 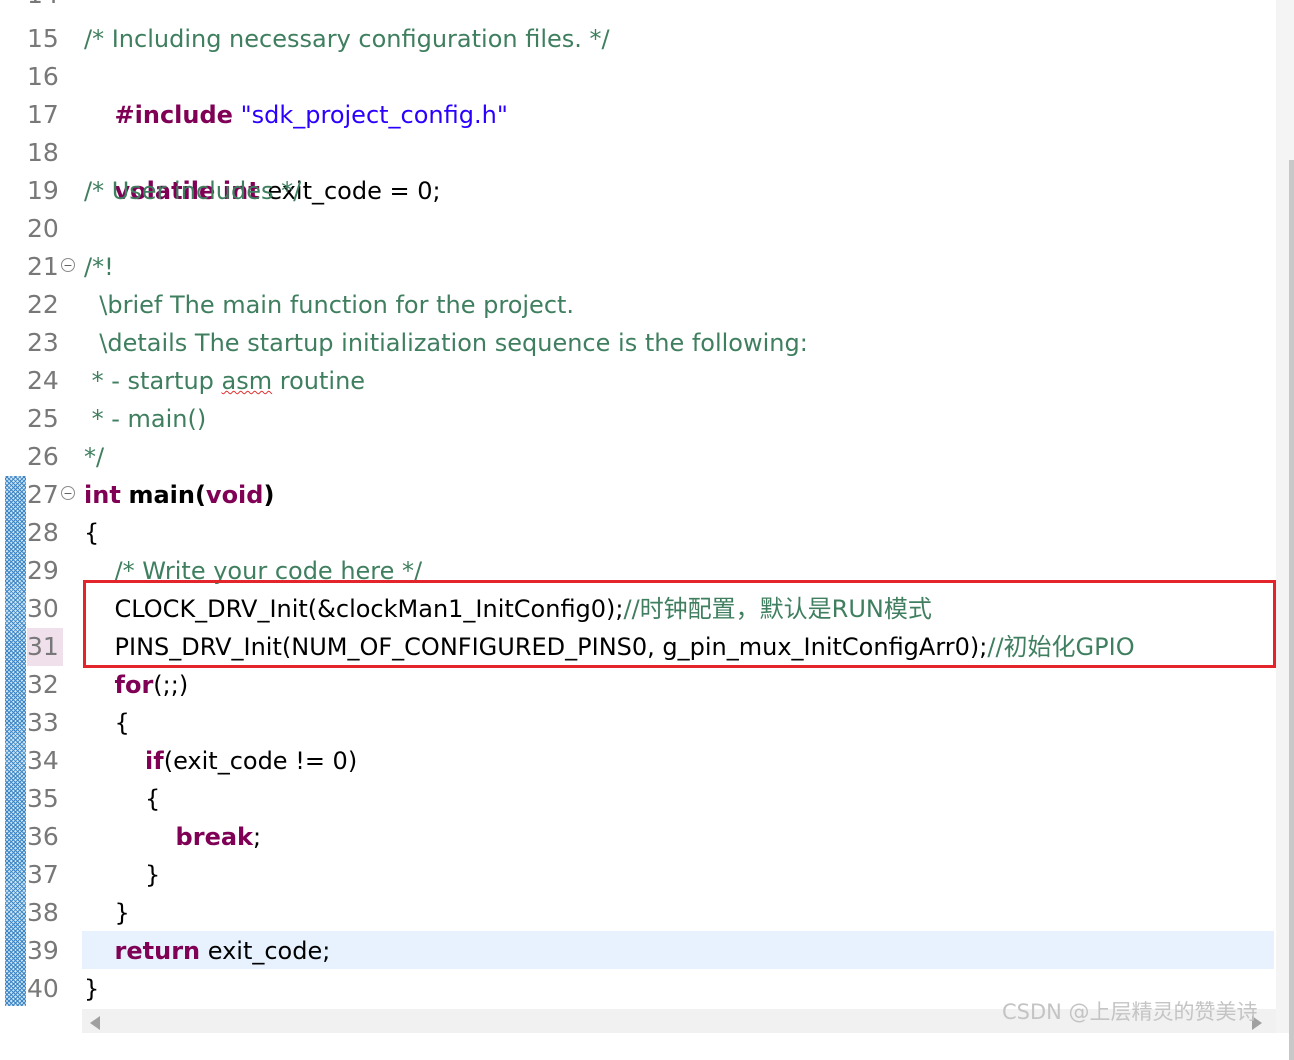 What do you see at coordinates (145, 419) in the screenshot?
I see `code-line: * - main()` at bounding box center [145, 419].